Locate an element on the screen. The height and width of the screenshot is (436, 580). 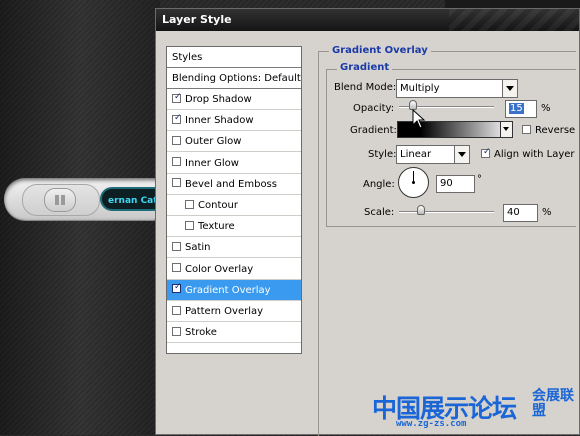
blend-mode-label: Blend Mode: is located at coordinates (365, 87).